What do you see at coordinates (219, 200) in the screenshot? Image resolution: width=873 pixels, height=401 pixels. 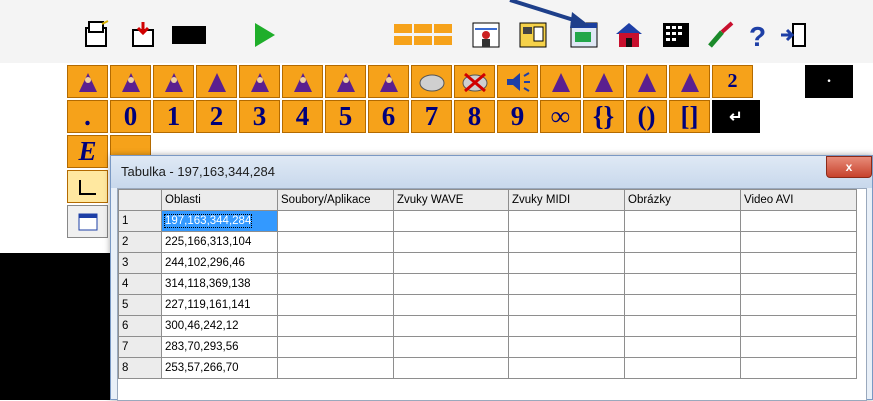 I see `column-header-oblasti: Oblasti` at bounding box center [219, 200].